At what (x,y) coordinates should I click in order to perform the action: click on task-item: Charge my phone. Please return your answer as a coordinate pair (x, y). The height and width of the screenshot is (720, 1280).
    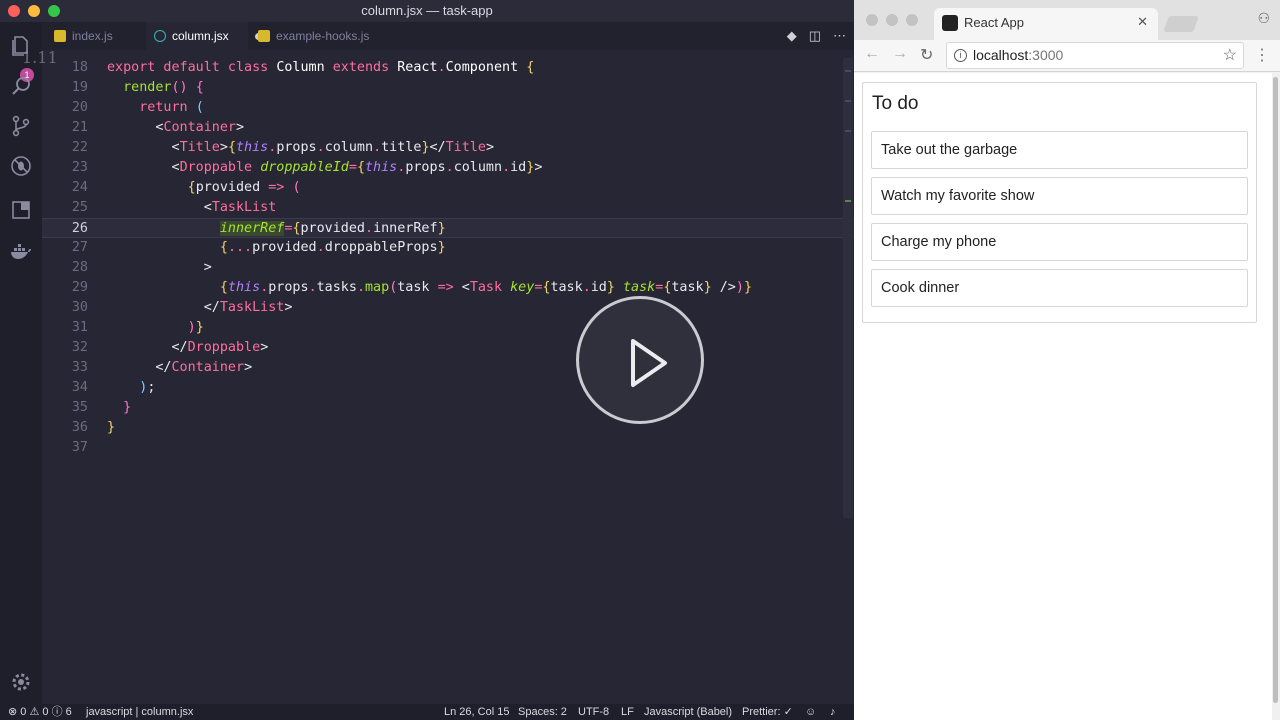
    Looking at the image, I should click on (1059, 242).